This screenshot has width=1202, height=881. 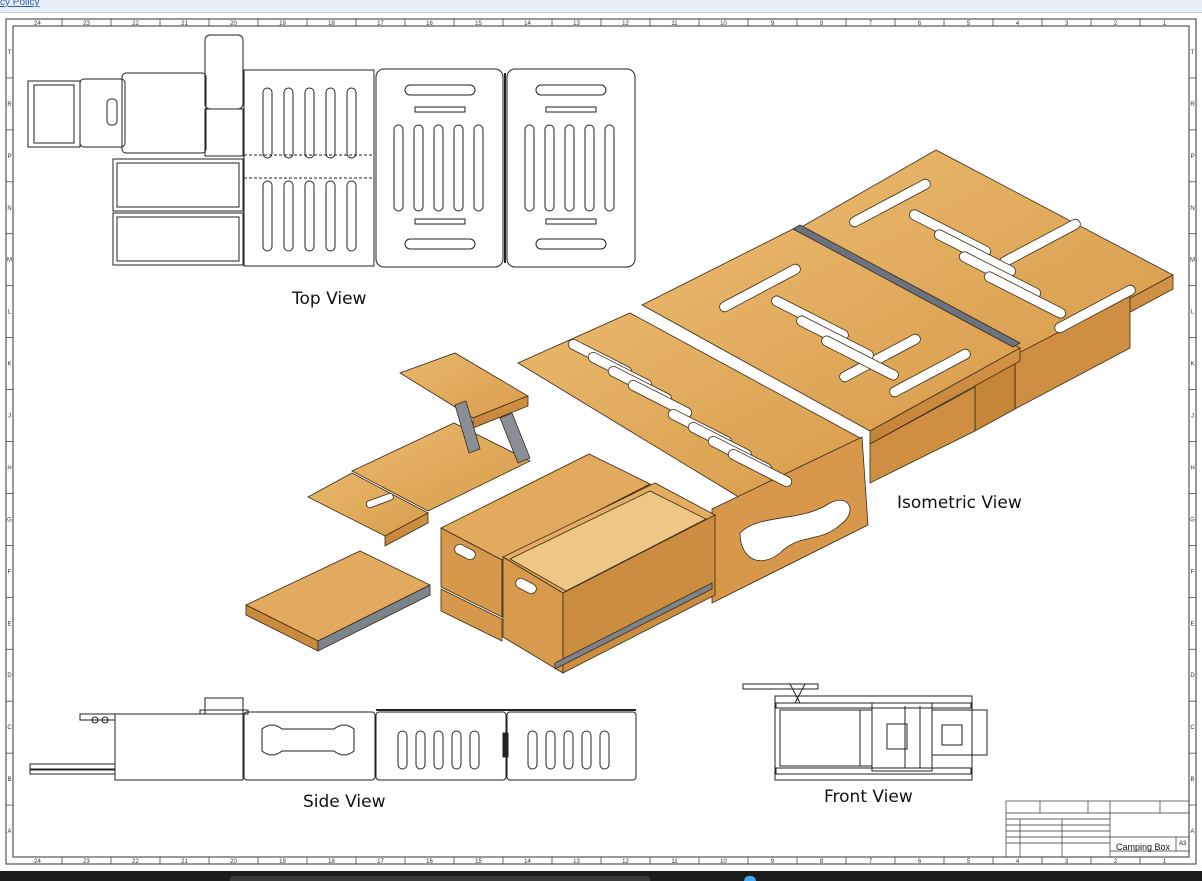 What do you see at coordinates (625, 862) in the screenshot?
I see `border-column-label: 12` at bounding box center [625, 862].